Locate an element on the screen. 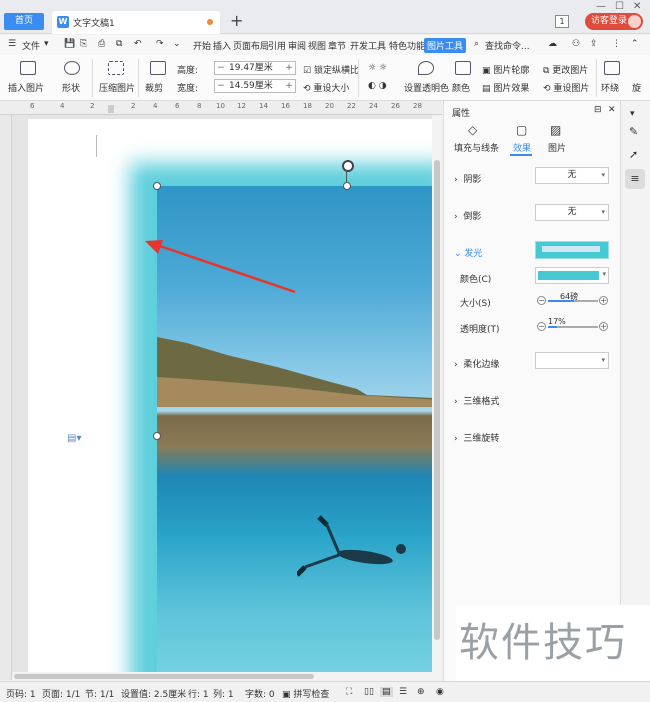 This screenshot has width=650, height=702. glow-color-picker: ▾ is located at coordinates (572, 275).